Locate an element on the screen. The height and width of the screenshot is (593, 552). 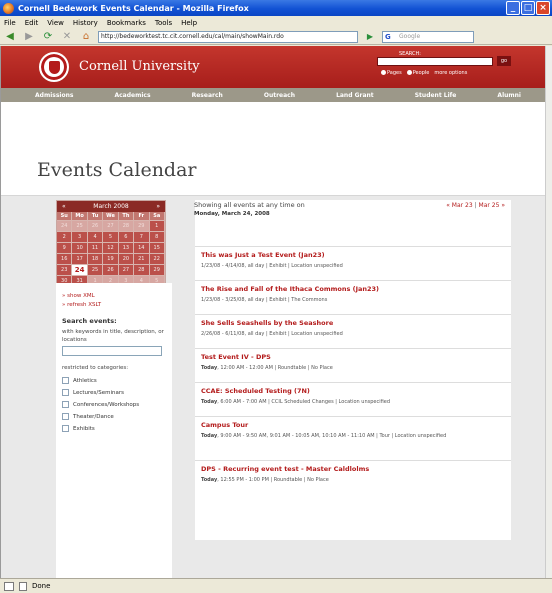
category-athletics: Athletics is located at coordinates (117, 380).